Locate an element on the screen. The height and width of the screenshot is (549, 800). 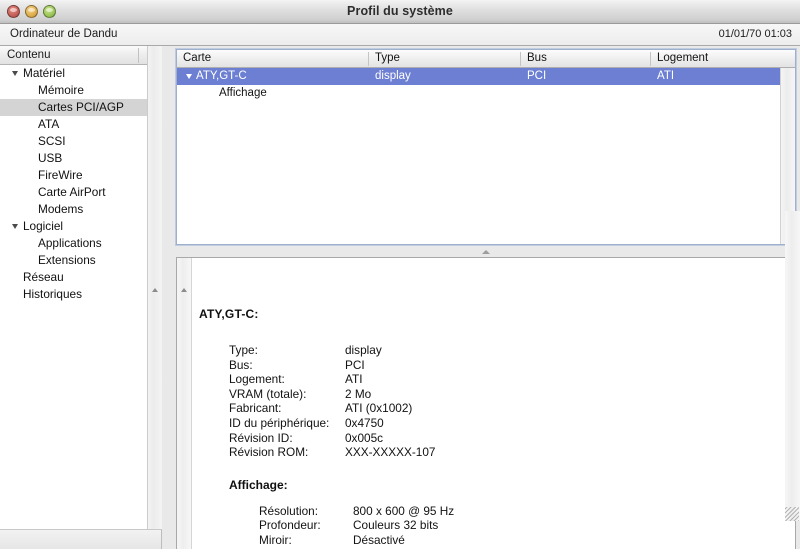
sidebar-item-8: Modems is located at coordinates (80, 209).